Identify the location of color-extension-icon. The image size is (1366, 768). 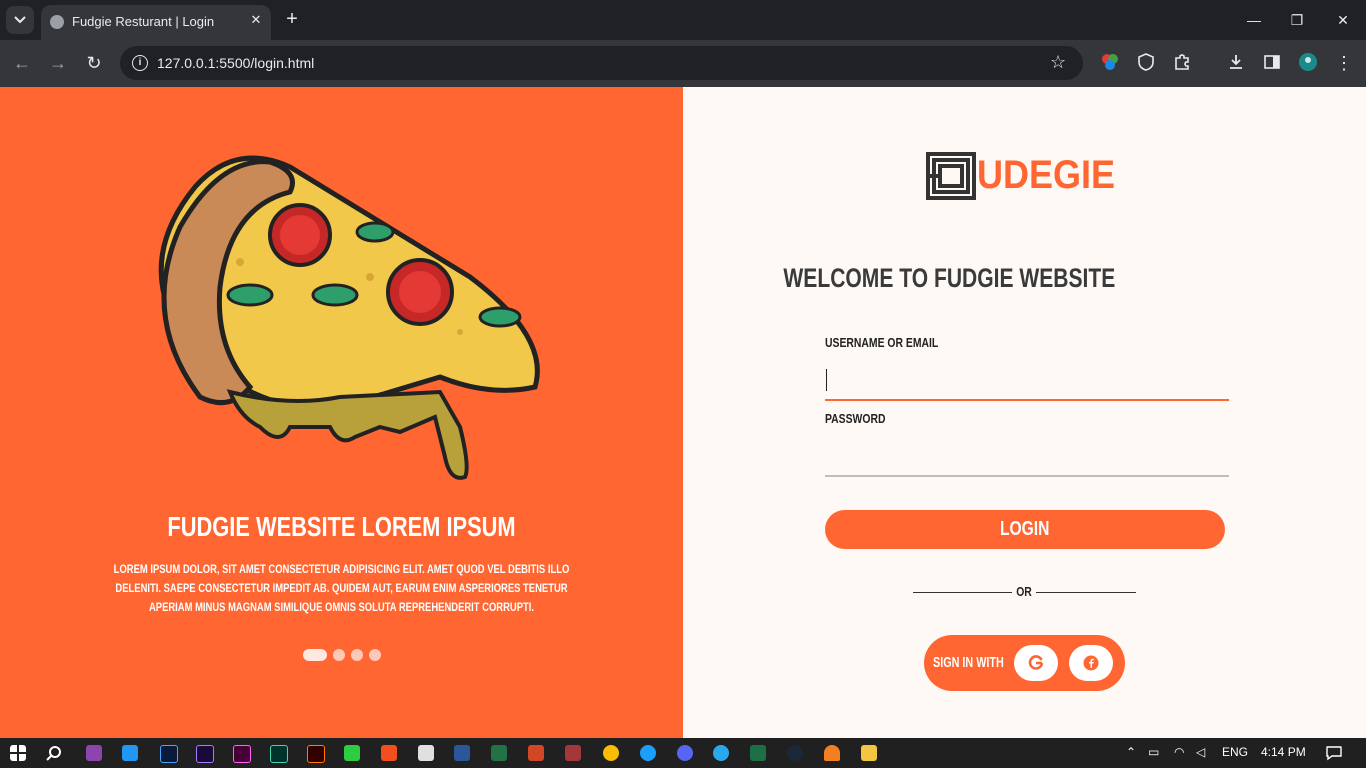
(1110, 62).